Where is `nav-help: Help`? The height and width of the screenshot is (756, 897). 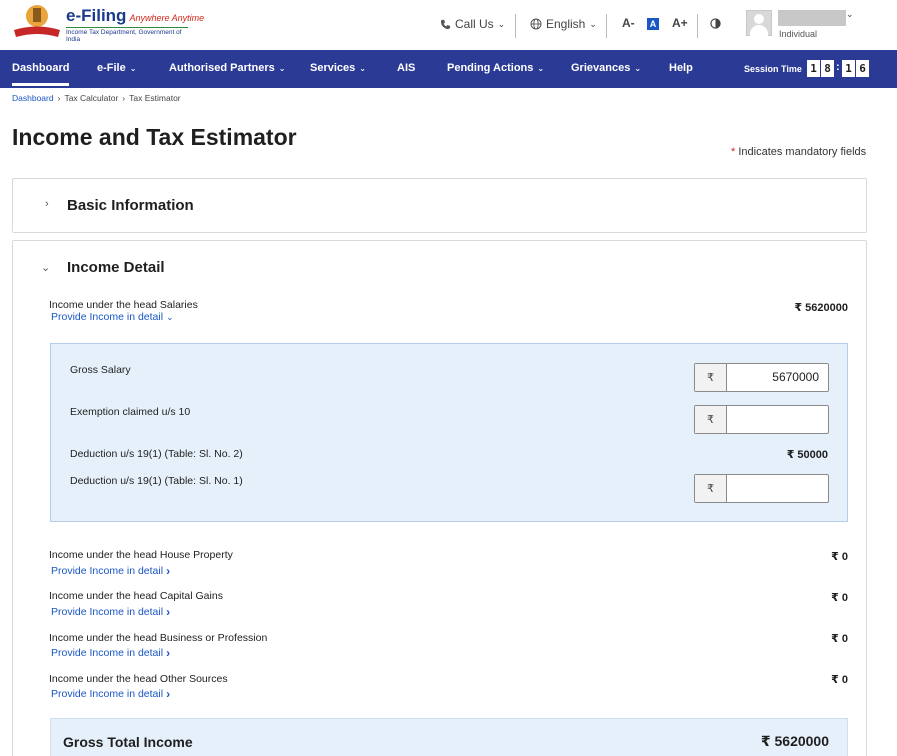 nav-help: Help is located at coordinates (681, 68).